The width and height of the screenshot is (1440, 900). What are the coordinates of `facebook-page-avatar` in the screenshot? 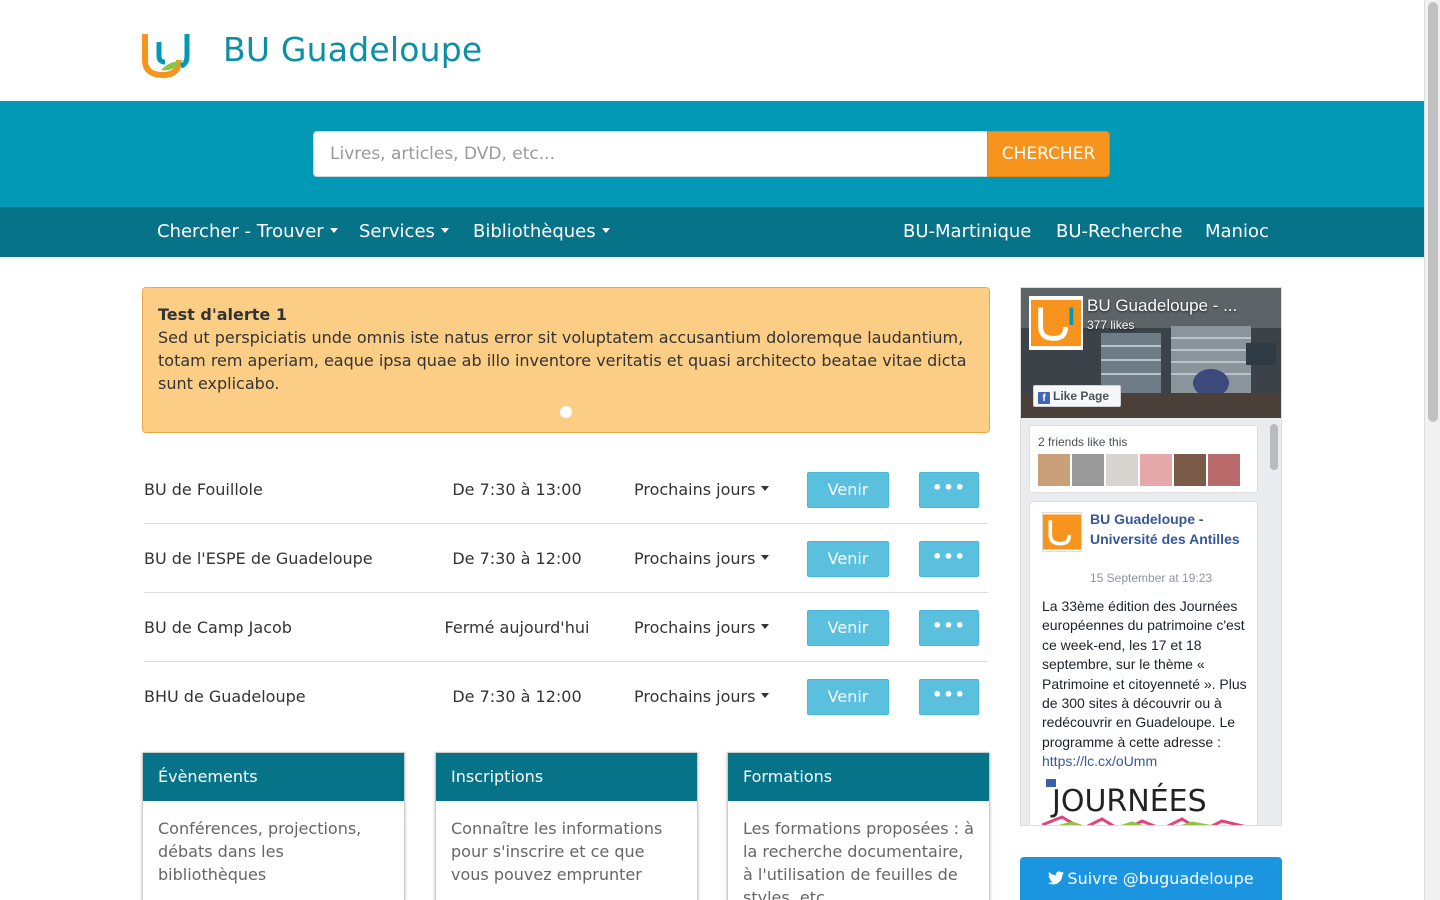 It's located at (1056, 323).